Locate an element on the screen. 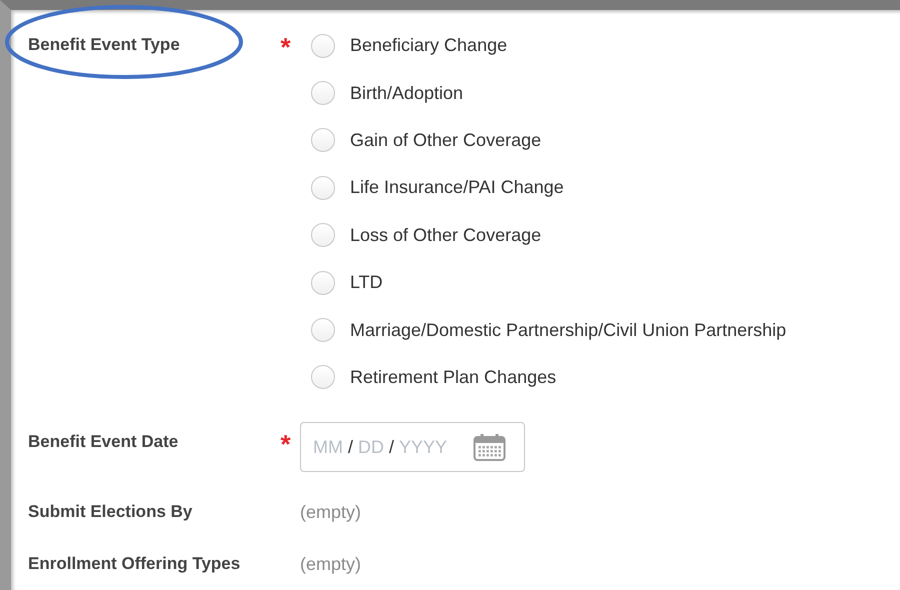  radio-label: Gain of Other Coverage is located at coordinates (446, 140).